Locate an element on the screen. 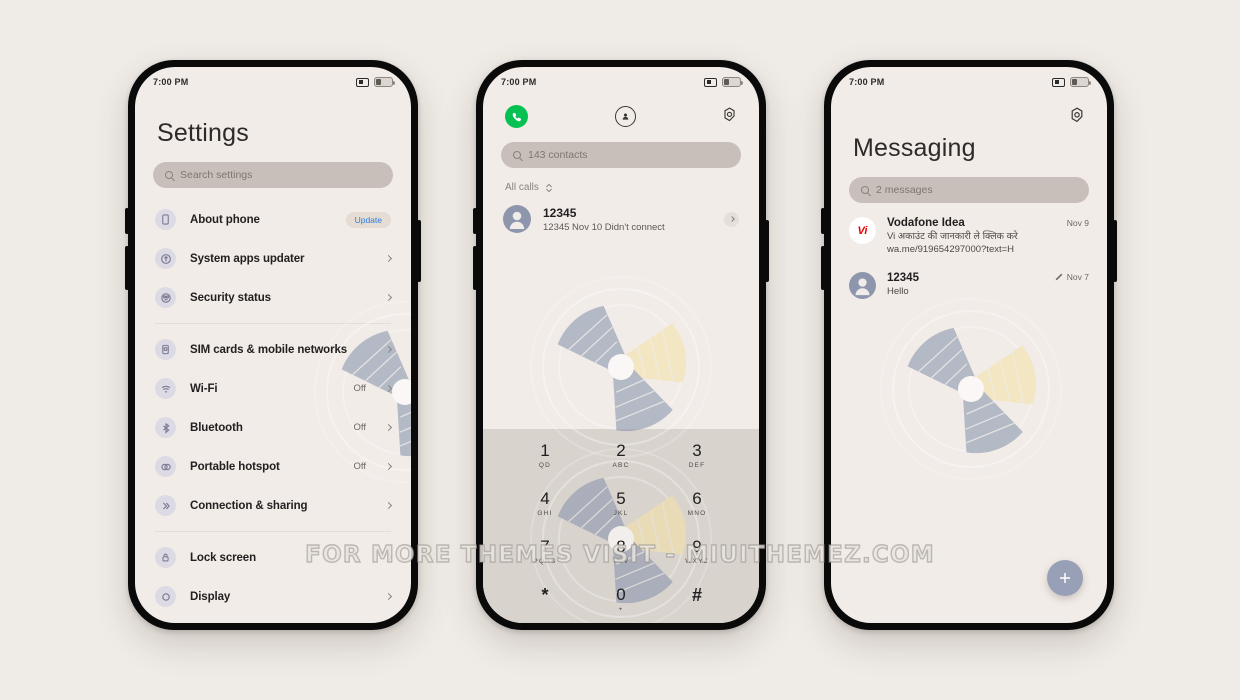  key-digit: 9 is located at coordinates (697, 546).